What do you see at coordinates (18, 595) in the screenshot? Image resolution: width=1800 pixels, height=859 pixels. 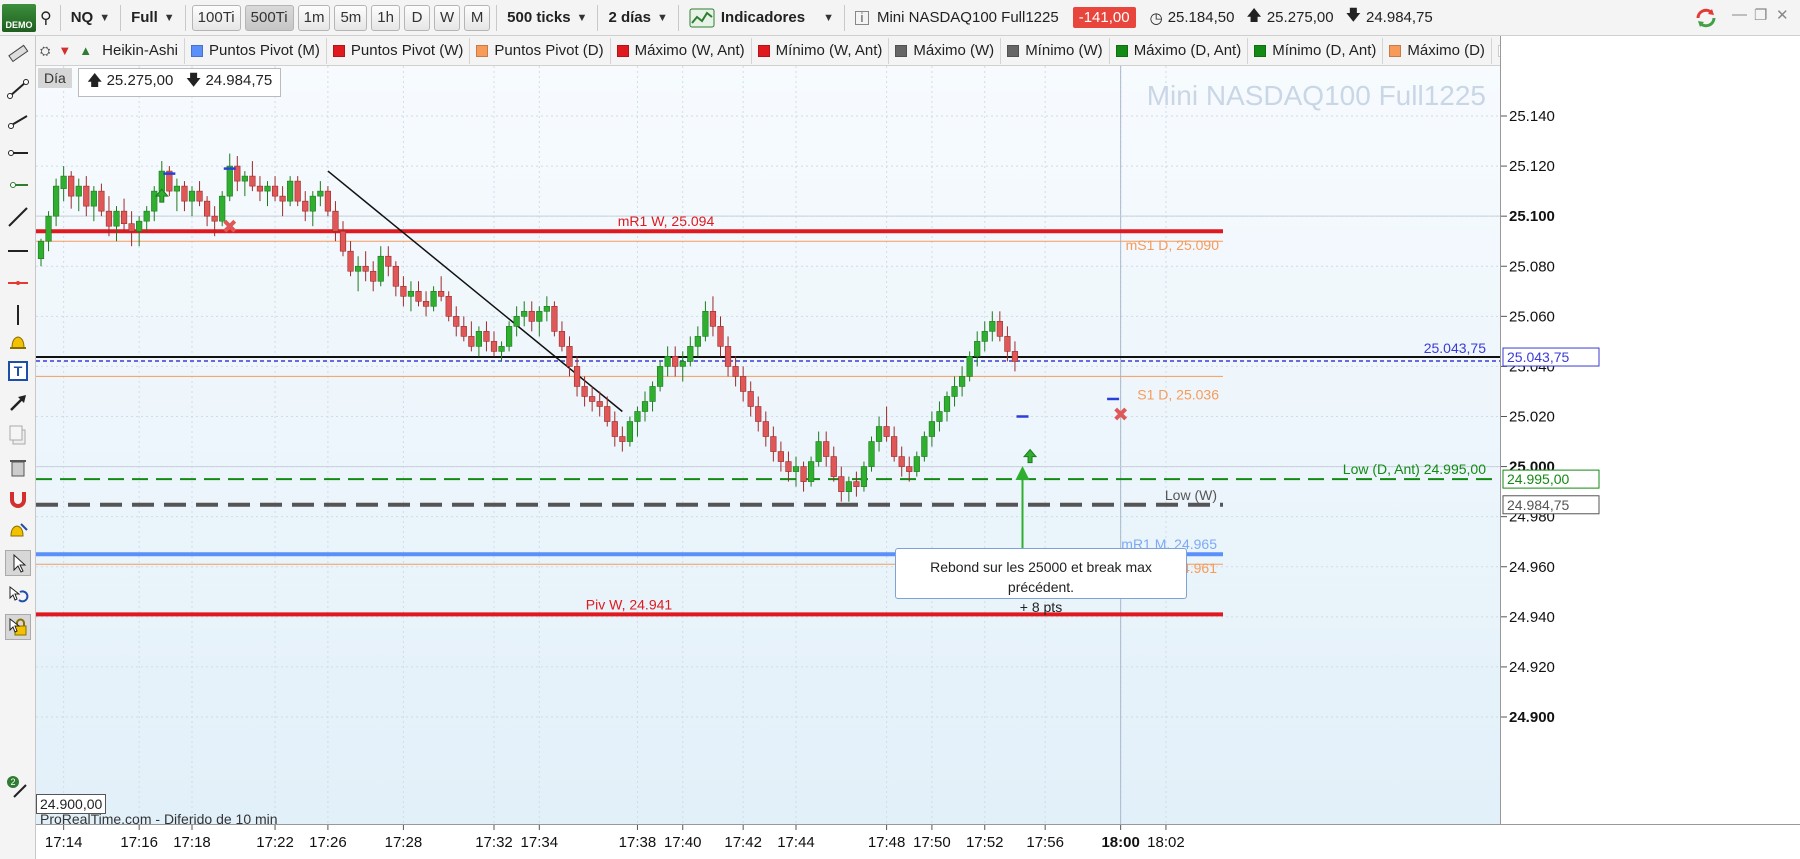 I see `undo-pointer-icon` at bounding box center [18, 595].